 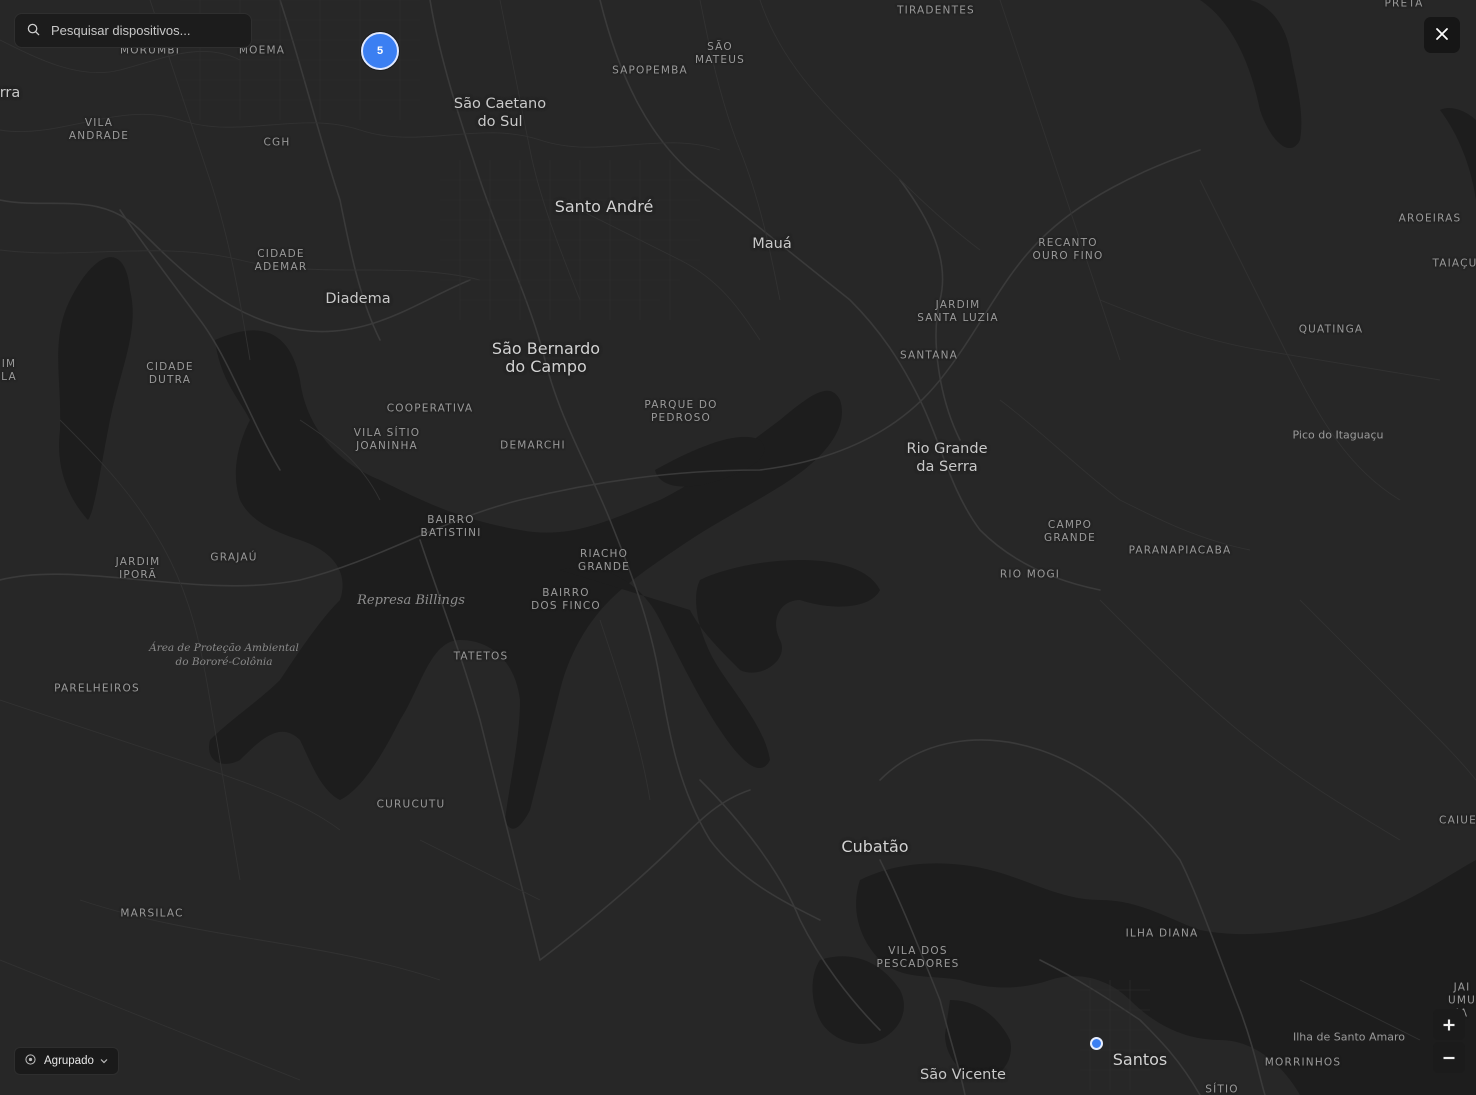 I want to click on district-label-taiacu: TAIAÇU, so click(x=1454, y=263).